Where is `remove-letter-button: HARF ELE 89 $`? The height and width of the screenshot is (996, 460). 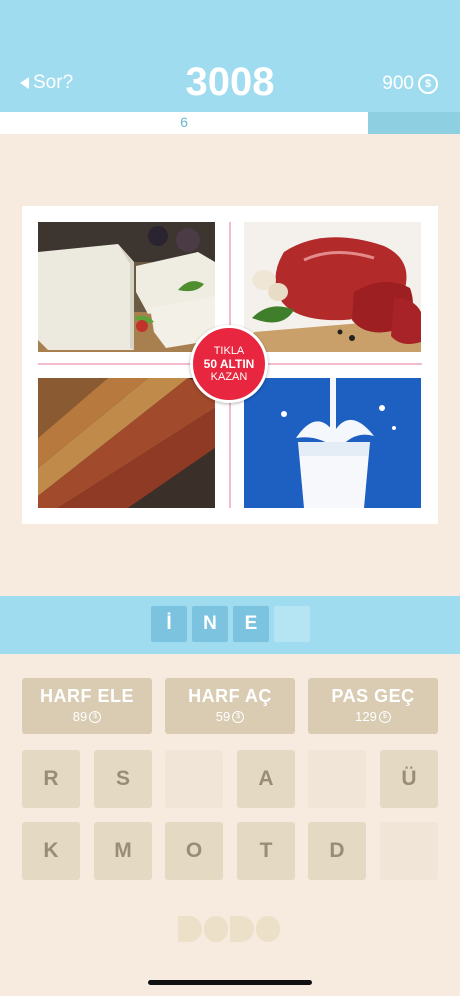
remove-letter-button: HARF ELE 89 $ is located at coordinates (87, 706).